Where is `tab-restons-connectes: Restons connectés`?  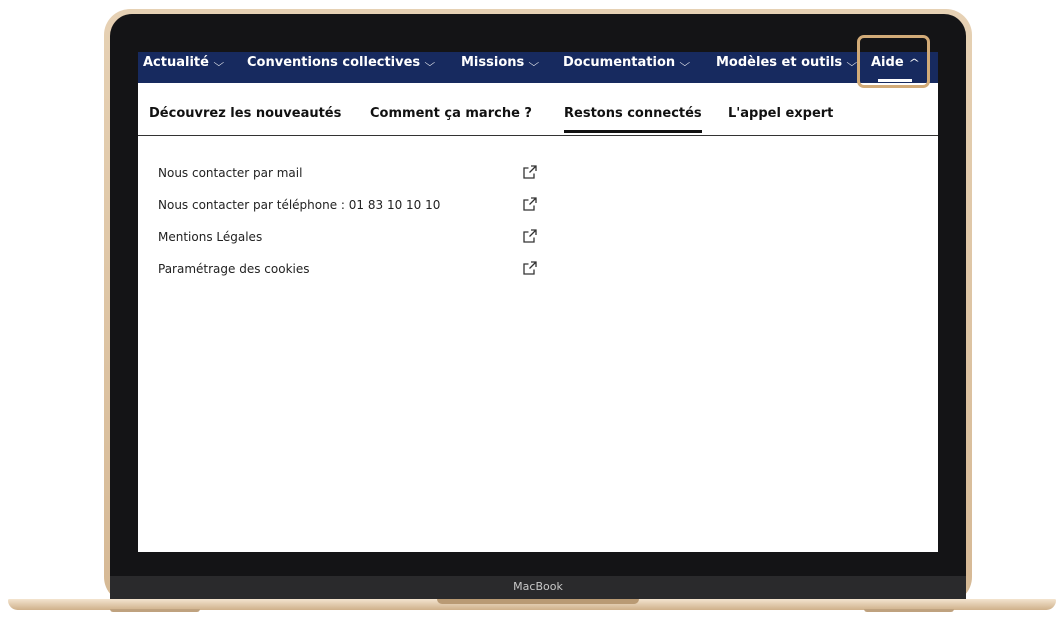 tab-restons-connectes: Restons connectés is located at coordinates (633, 119).